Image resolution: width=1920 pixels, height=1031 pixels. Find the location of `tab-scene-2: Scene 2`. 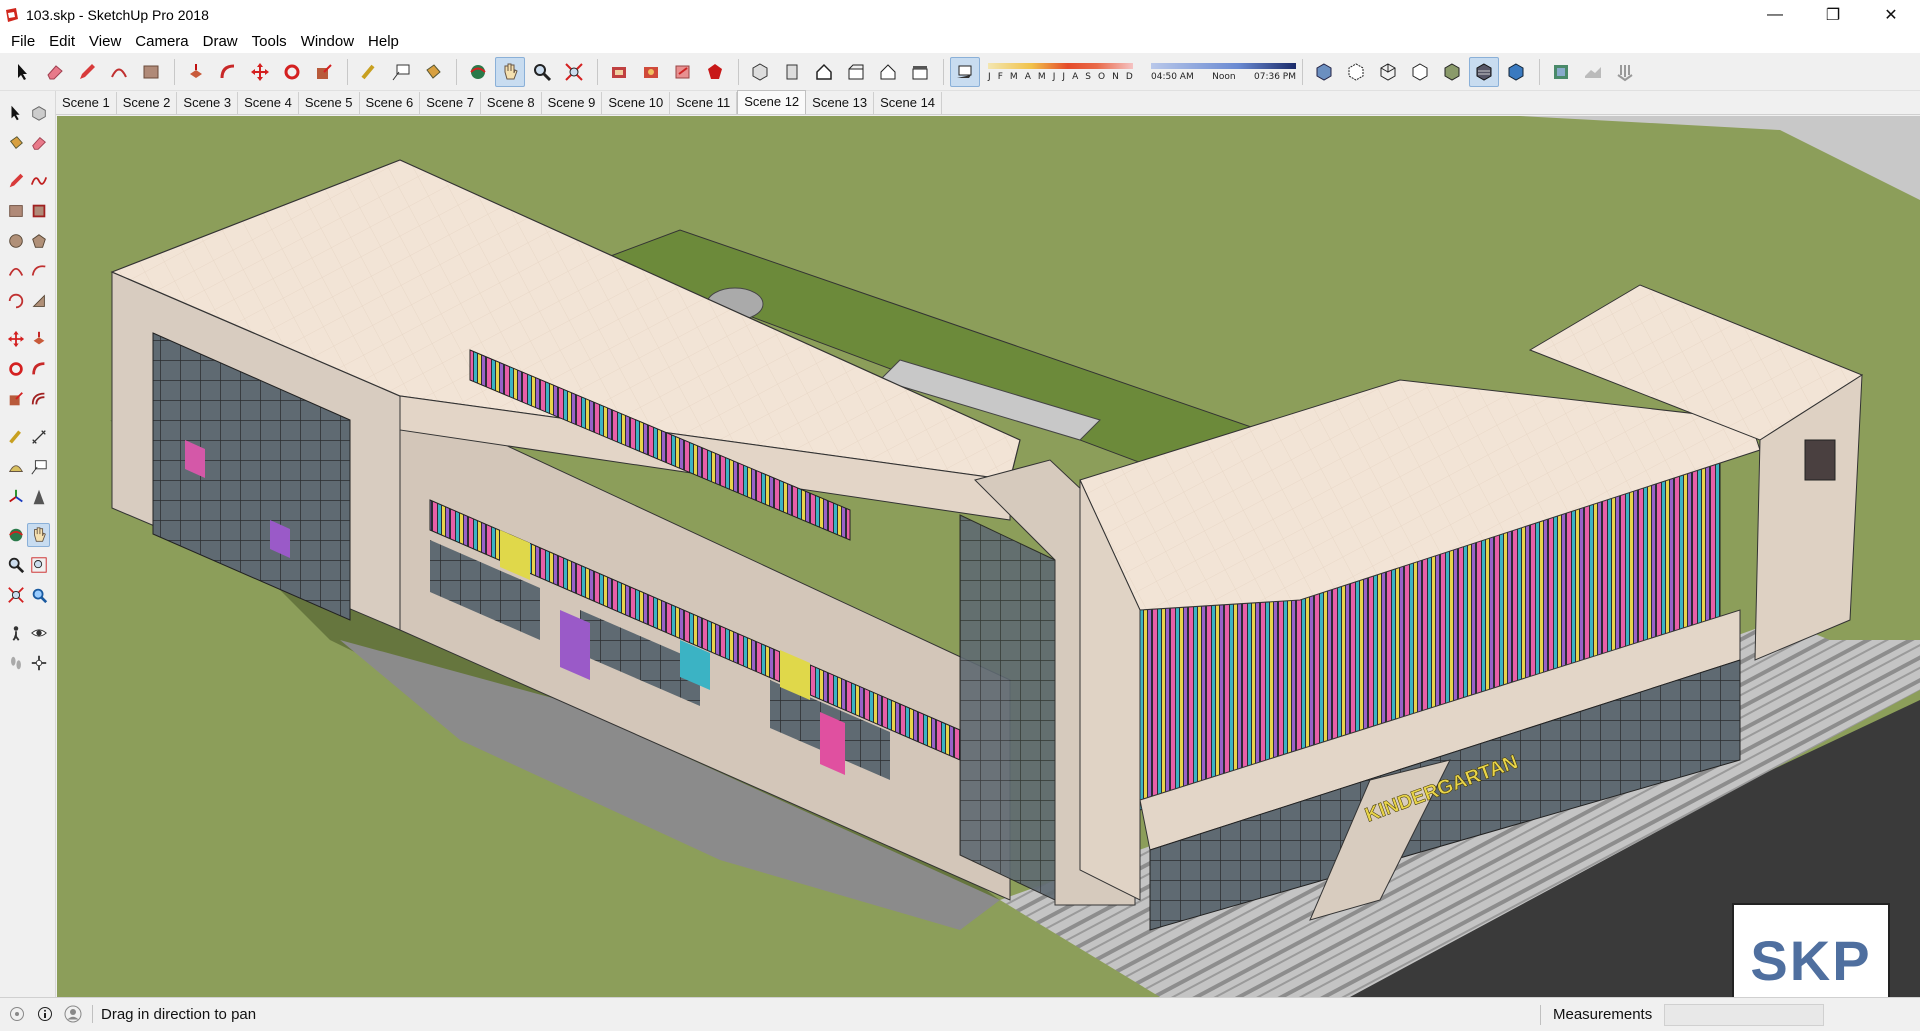

tab-scene-2: Scene 2 is located at coordinates (147, 103).